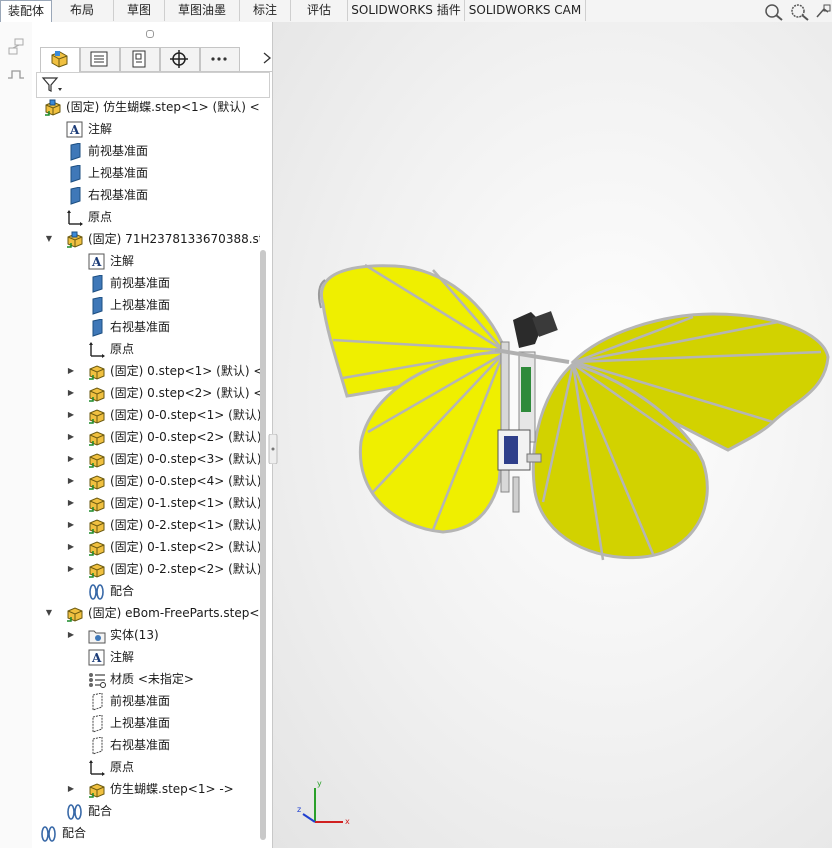 The width and height of the screenshot is (832, 848). What do you see at coordinates (267, 58) in the screenshot?
I see `chevron-right-icon` at bounding box center [267, 58].